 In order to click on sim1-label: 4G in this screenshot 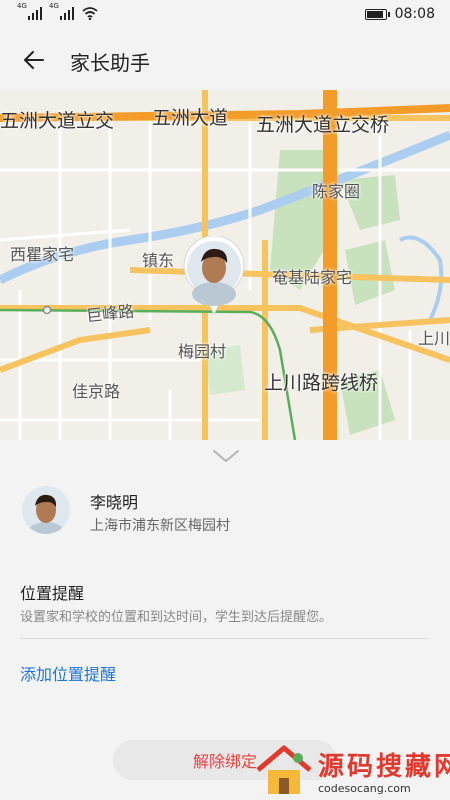, I will do `click(22, 6)`.